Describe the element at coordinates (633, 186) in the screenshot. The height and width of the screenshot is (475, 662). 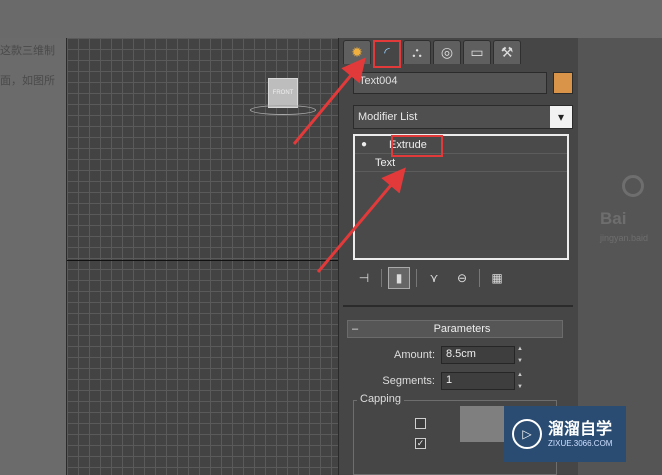
I see `baidu-paw-icon` at that location.